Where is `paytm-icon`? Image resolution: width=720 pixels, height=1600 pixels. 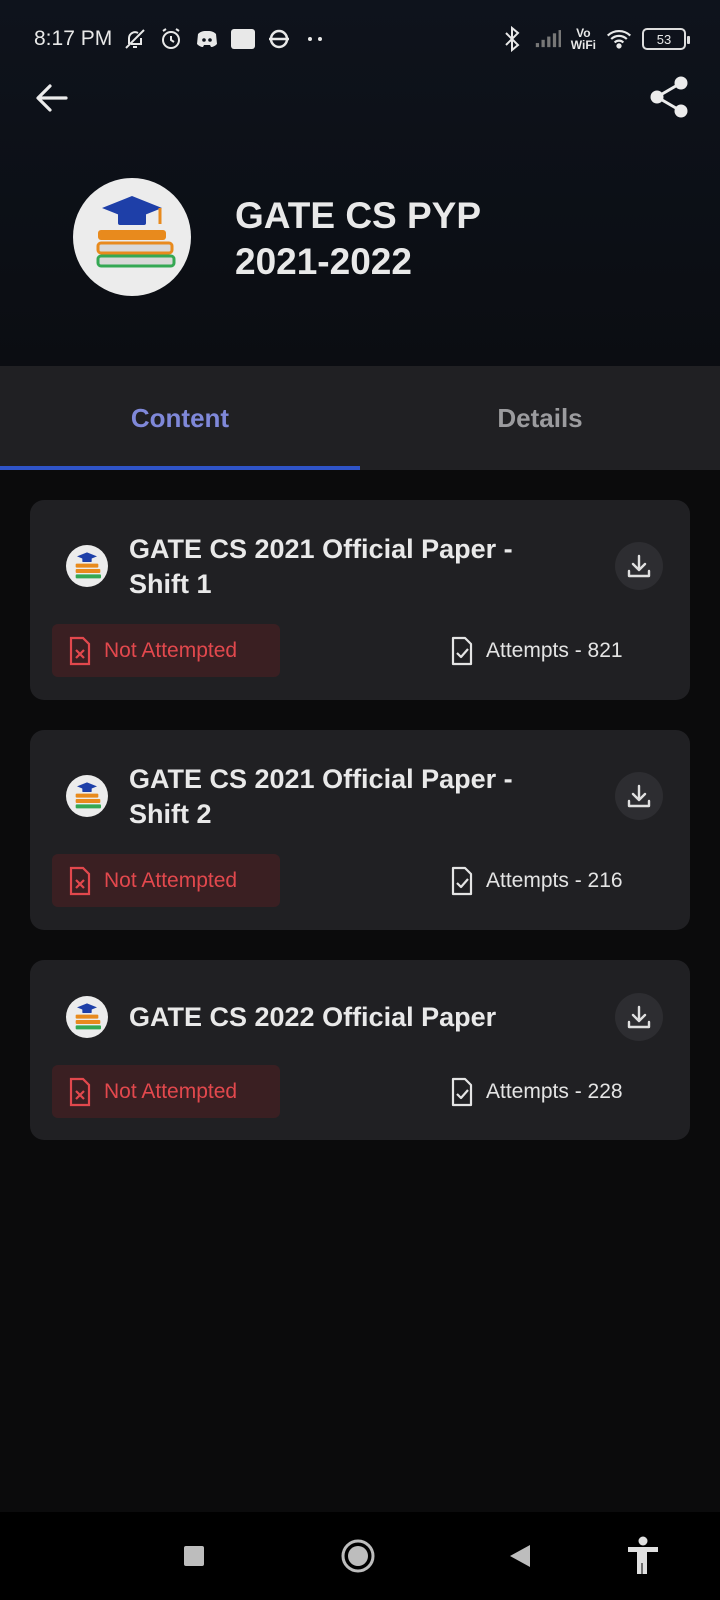 paytm-icon is located at coordinates (243, 39).